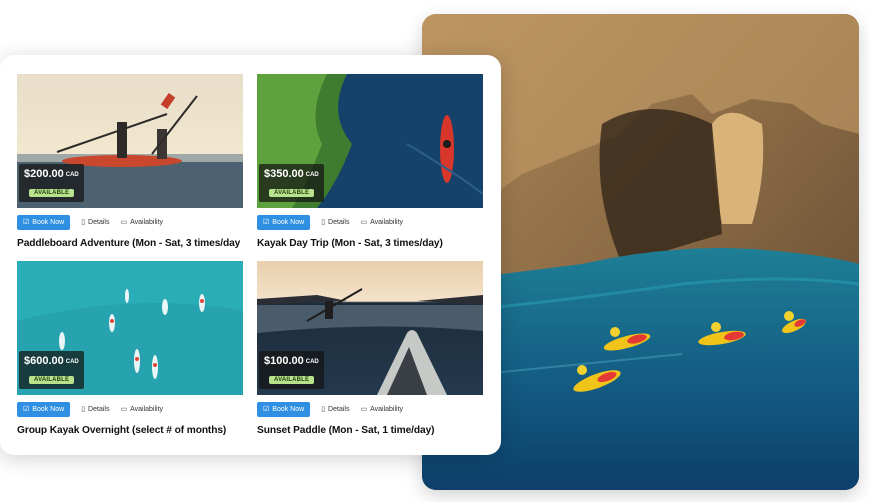 The image size is (870, 502). I want to click on listing-title: Sunset Paddle (Mon - Sat, 1 time/day), so click(346, 430).